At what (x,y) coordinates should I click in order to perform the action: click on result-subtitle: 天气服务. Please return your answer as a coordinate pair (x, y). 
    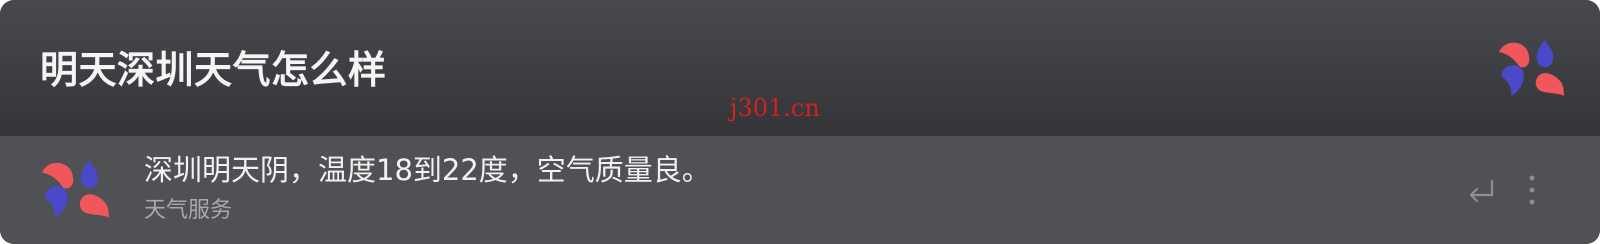
    Looking at the image, I should click on (188, 210).